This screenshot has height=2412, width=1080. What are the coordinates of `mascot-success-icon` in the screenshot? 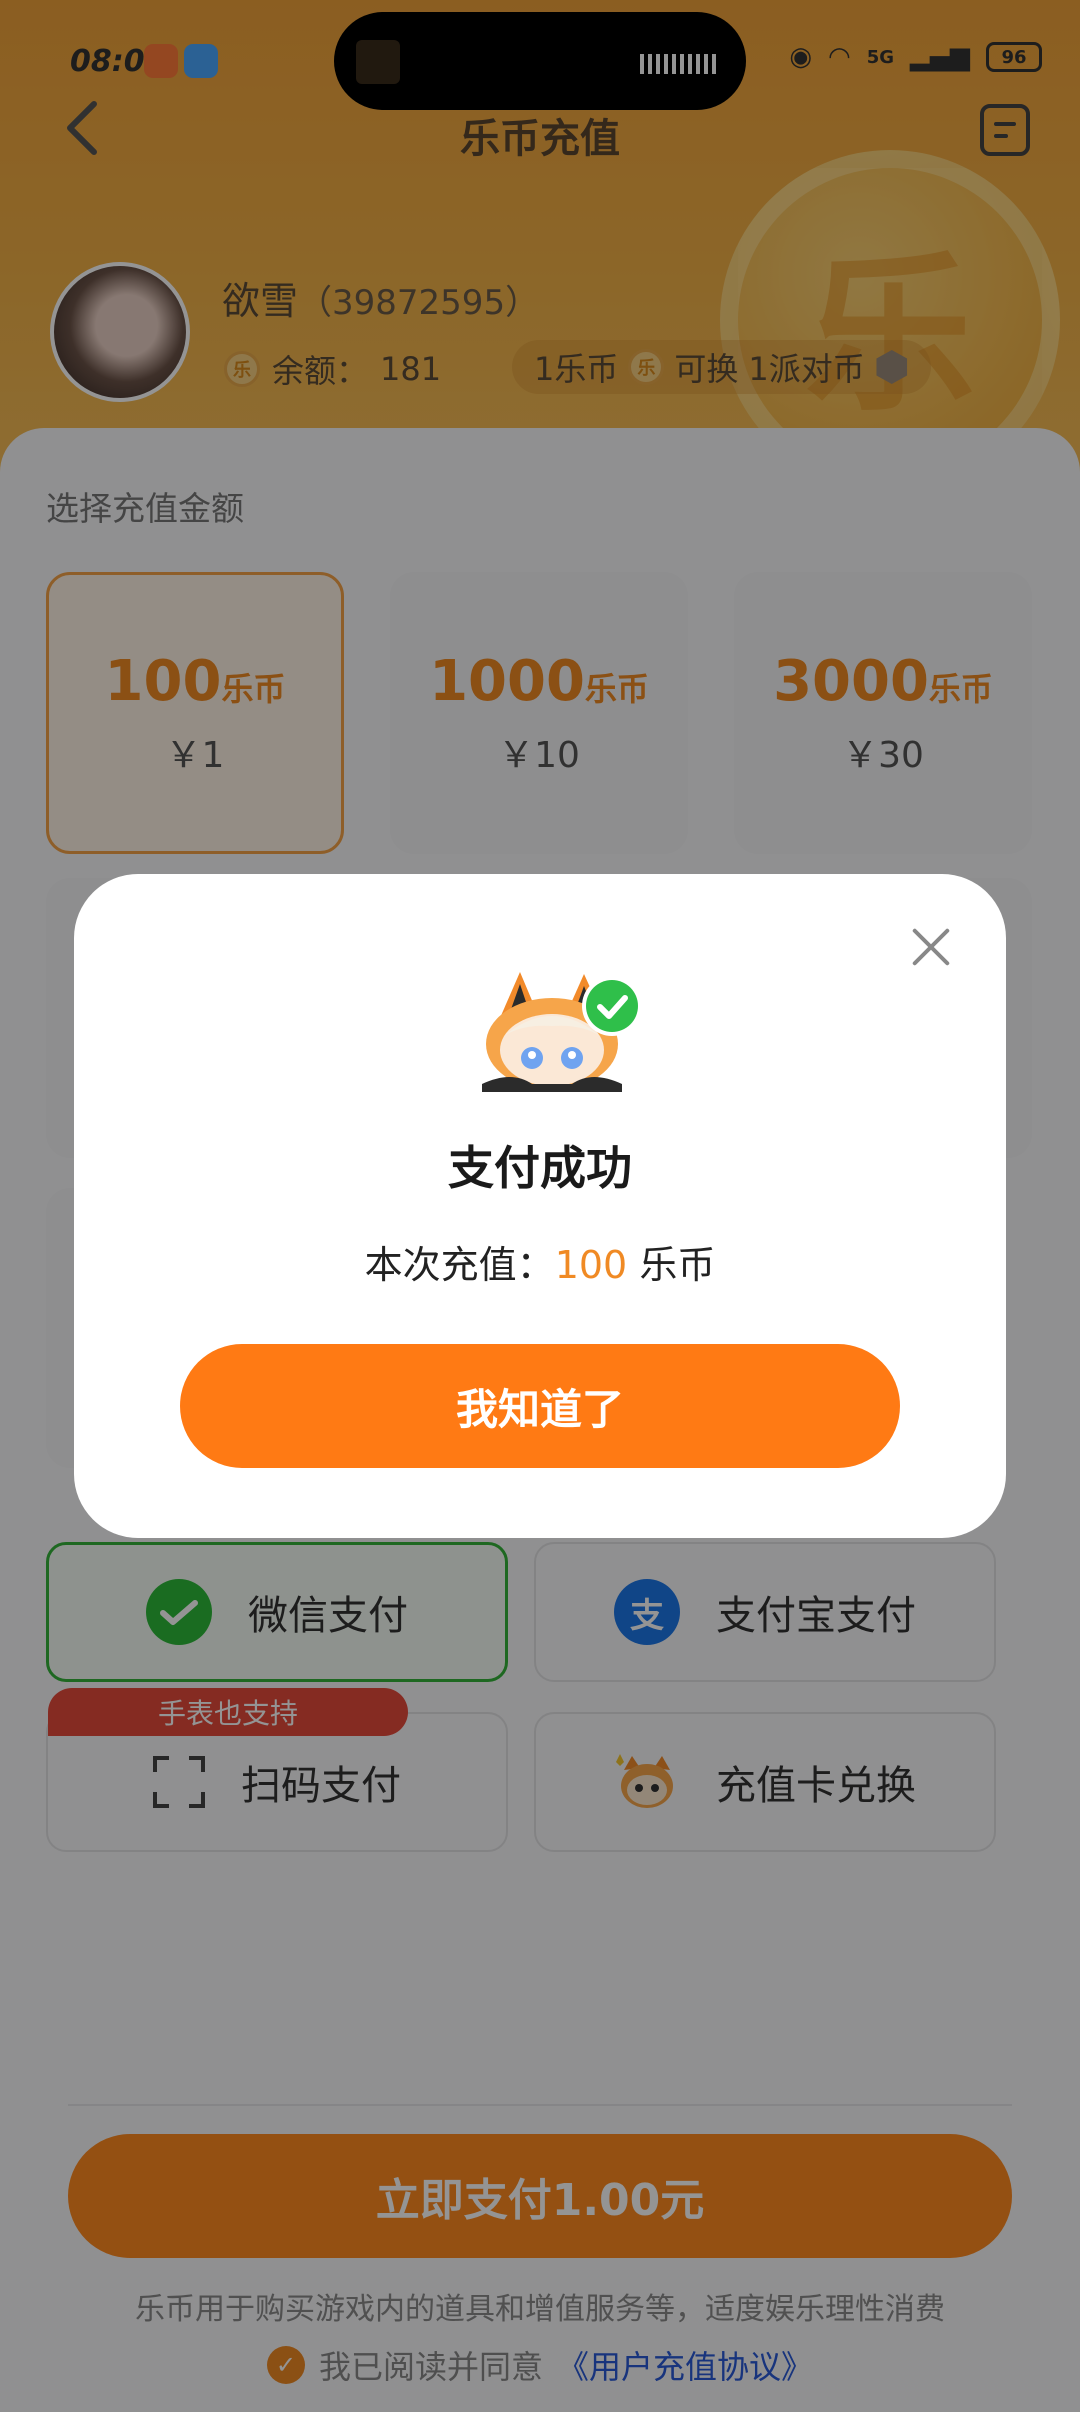 It's located at (562, 1032).